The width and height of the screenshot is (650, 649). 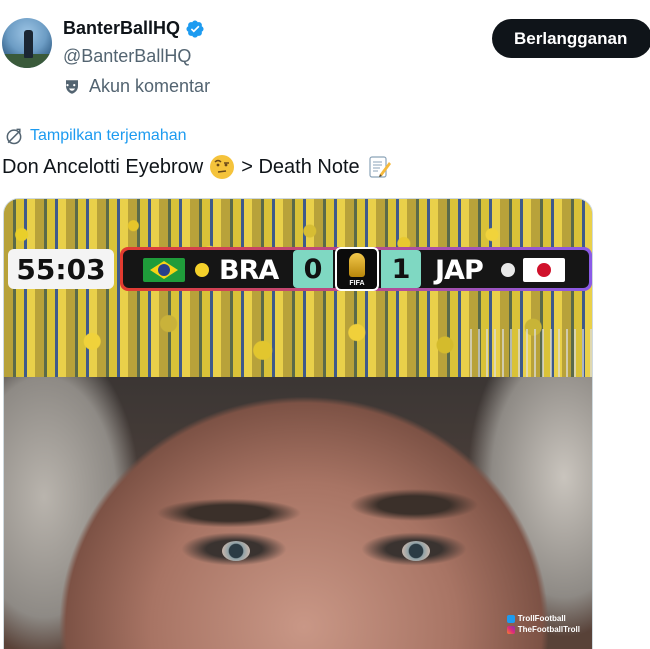 What do you see at coordinates (236, 551) in the screenshot?
I see `left-eye` at bounding box center [236, 551].